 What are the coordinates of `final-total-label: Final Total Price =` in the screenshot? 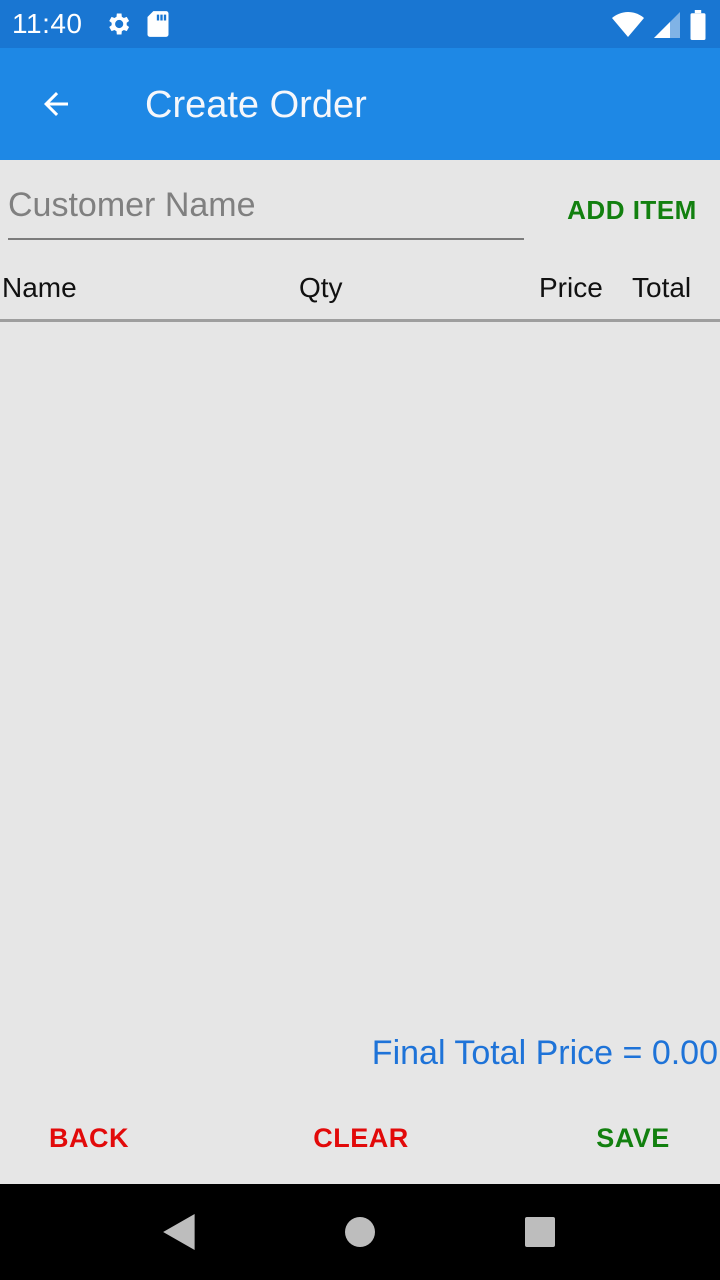 It's located at (511, 1053).